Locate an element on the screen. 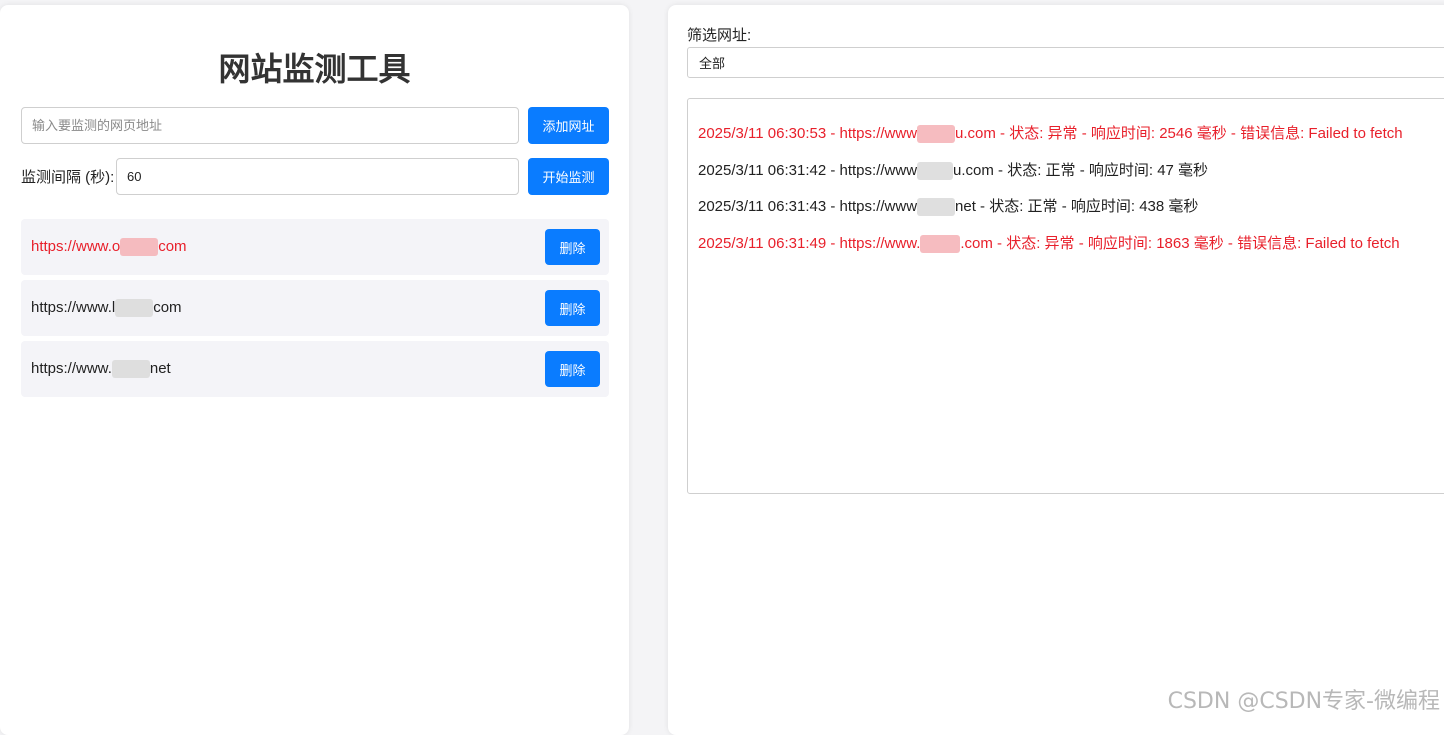 The image size is (1444, 735). site-url: https://www.lcom is located at coordinates (106, 308).